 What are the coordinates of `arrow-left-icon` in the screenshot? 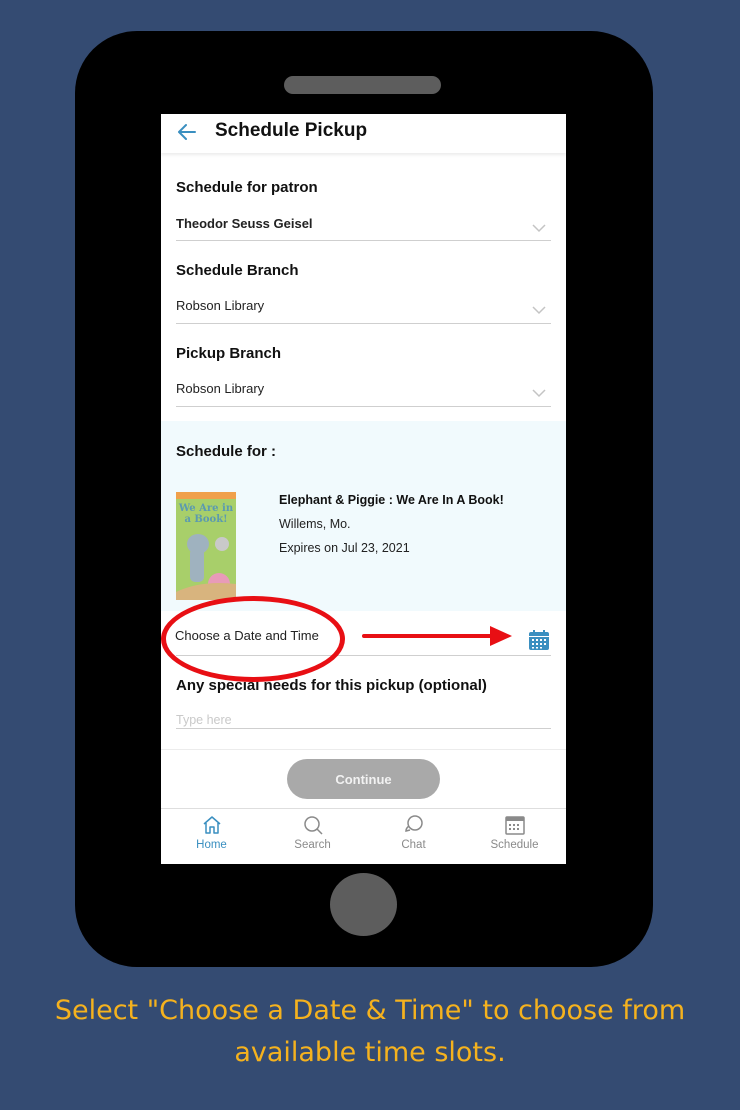 It's located at (187, 132).